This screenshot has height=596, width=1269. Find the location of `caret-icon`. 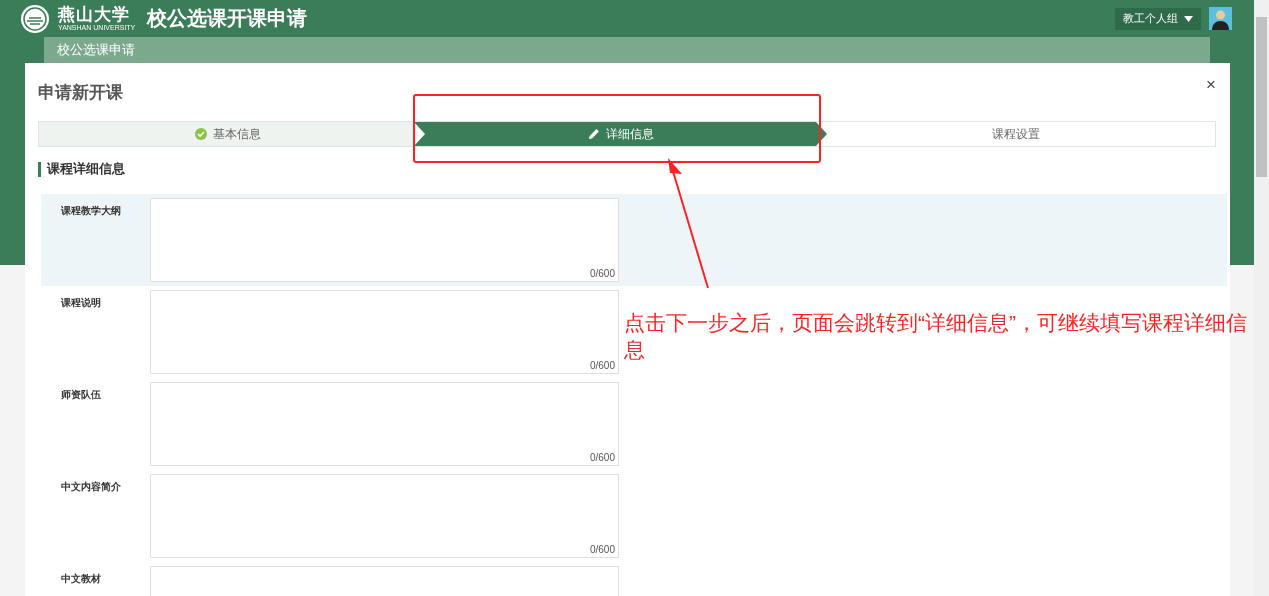

caret-icon is located at coordinates (1188, 18).